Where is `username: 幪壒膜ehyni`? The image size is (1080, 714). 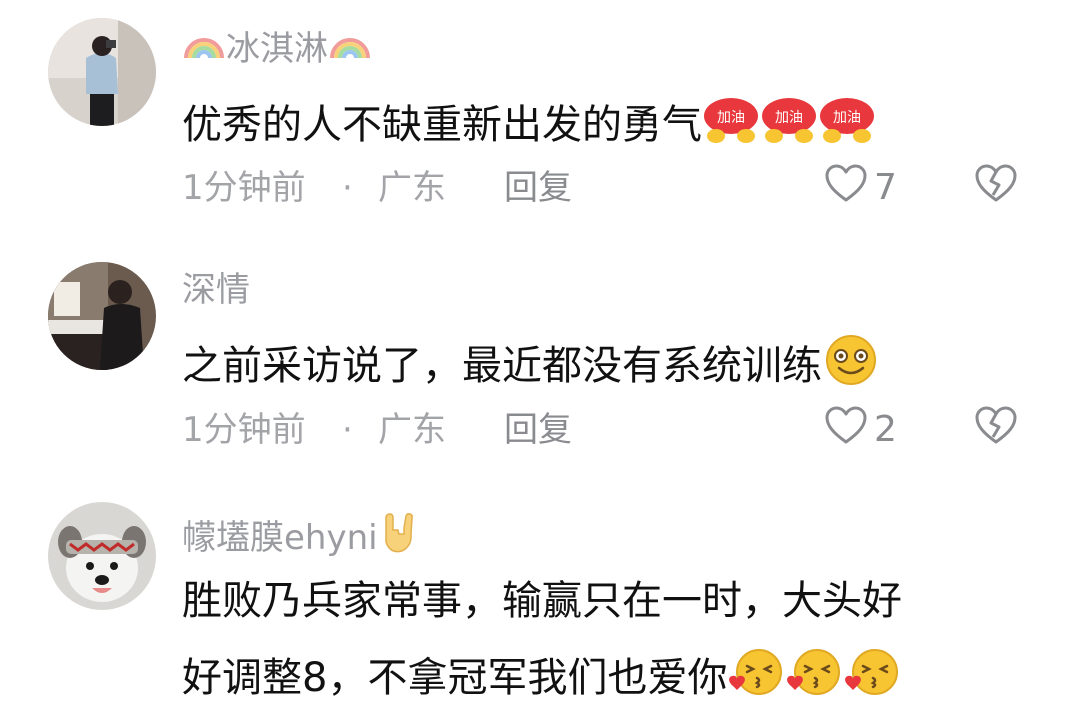 username: 幪壒膜ehyni is located at coordinates (301, 537).